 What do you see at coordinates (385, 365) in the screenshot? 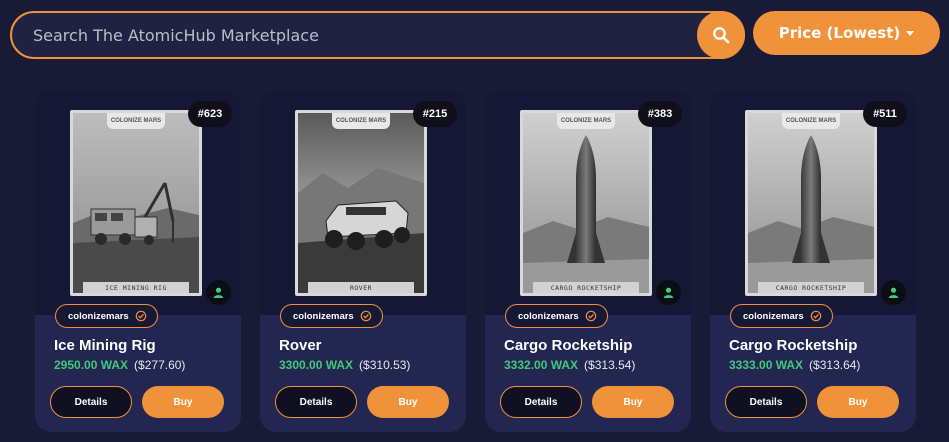
I see `price-usd: ($310.53)` at bounding box center [385, 365].